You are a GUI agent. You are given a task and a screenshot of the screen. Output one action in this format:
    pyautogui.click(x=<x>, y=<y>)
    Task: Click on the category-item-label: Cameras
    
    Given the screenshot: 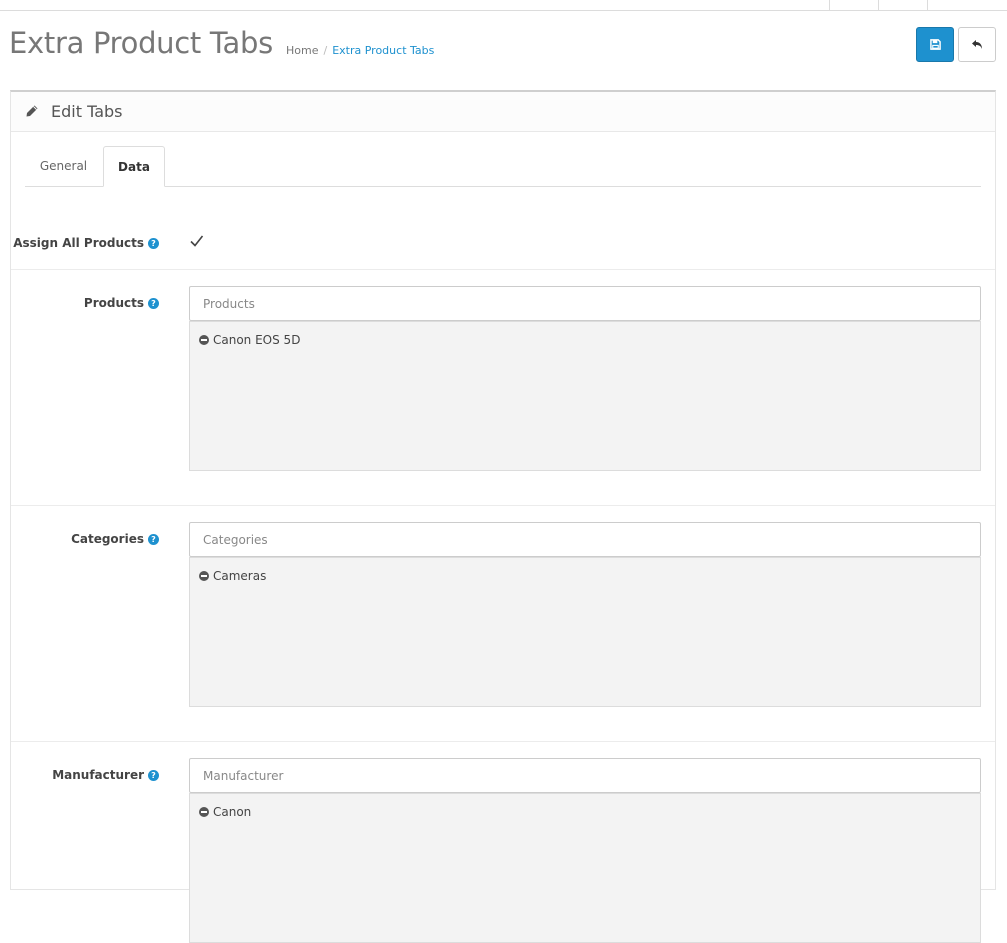 What is the action you would take?
    pyautogui.click(x=240, y=576)
    